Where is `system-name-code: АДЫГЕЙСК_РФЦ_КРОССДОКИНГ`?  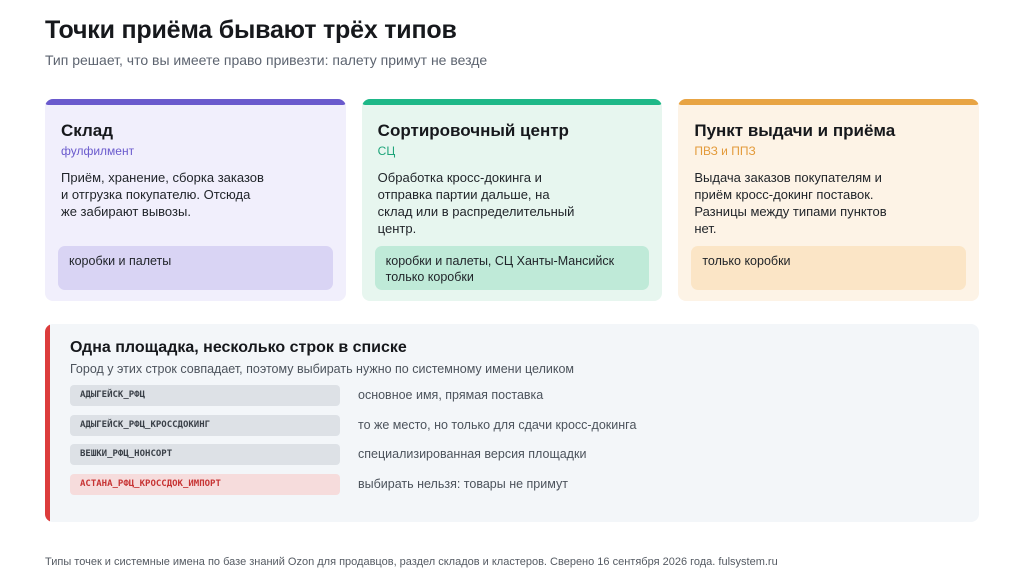 system-name-code: АДЫГЕЙСК_РФЦ_КРОССДОКИНГ is located at coordinates (205, 425).